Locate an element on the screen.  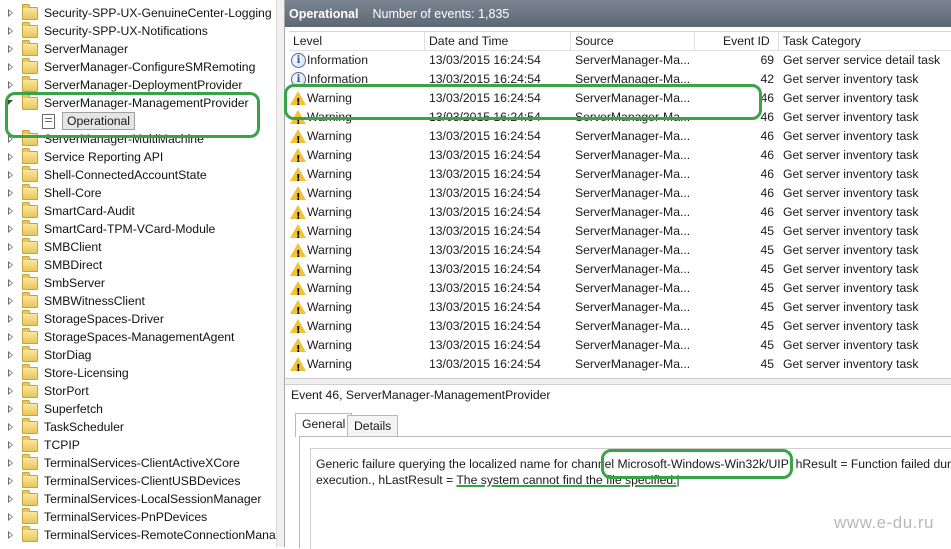
column-task-category: Task Category is located at coordinates (865, 41).